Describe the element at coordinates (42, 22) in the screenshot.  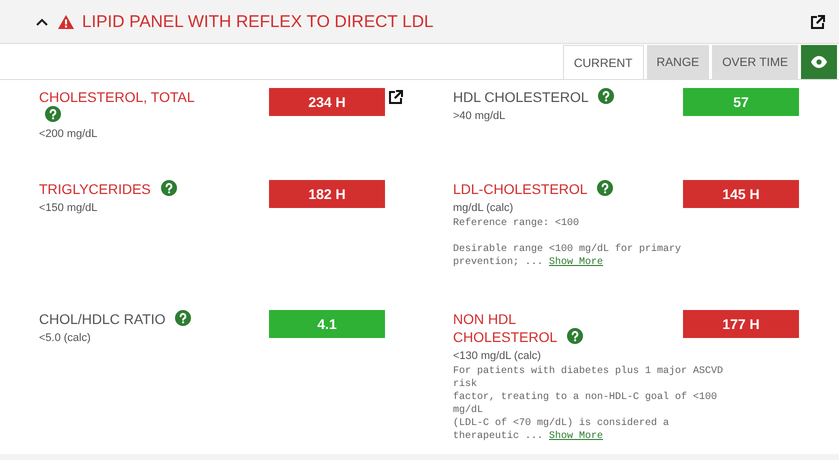
I see `chevron-icon` at that location.